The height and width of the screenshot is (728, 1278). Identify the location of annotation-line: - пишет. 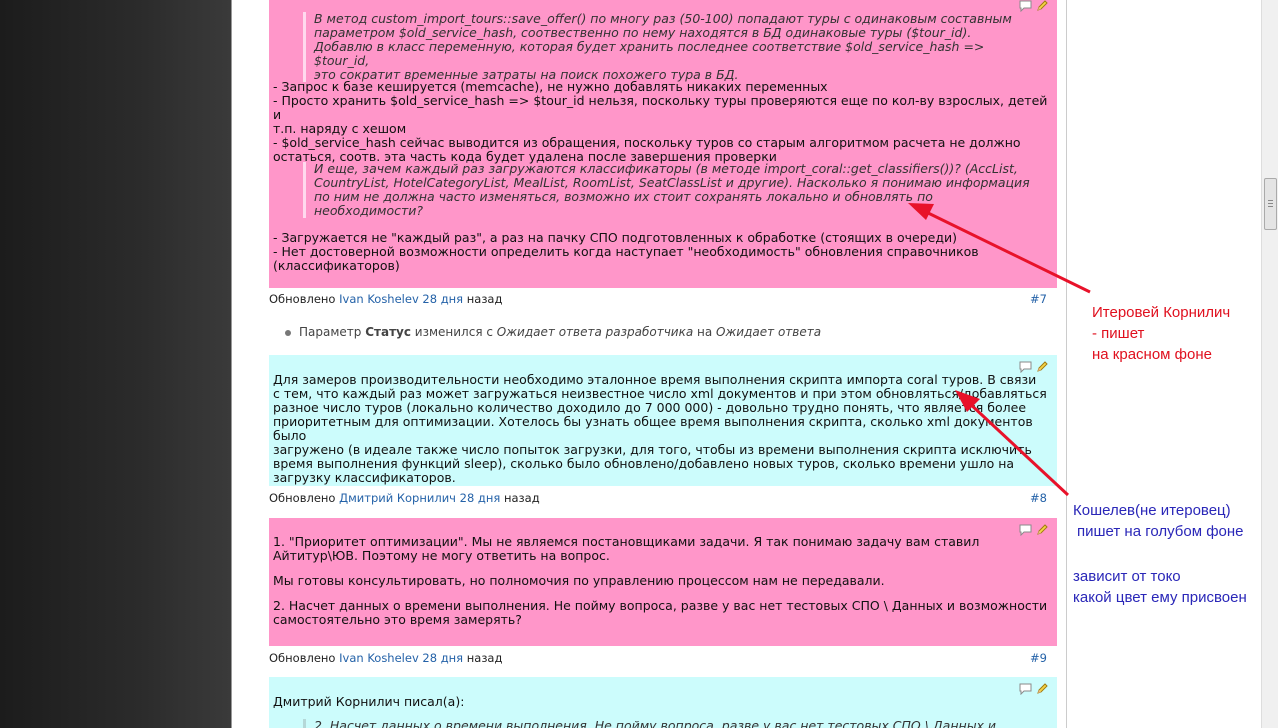
(1118, 333).